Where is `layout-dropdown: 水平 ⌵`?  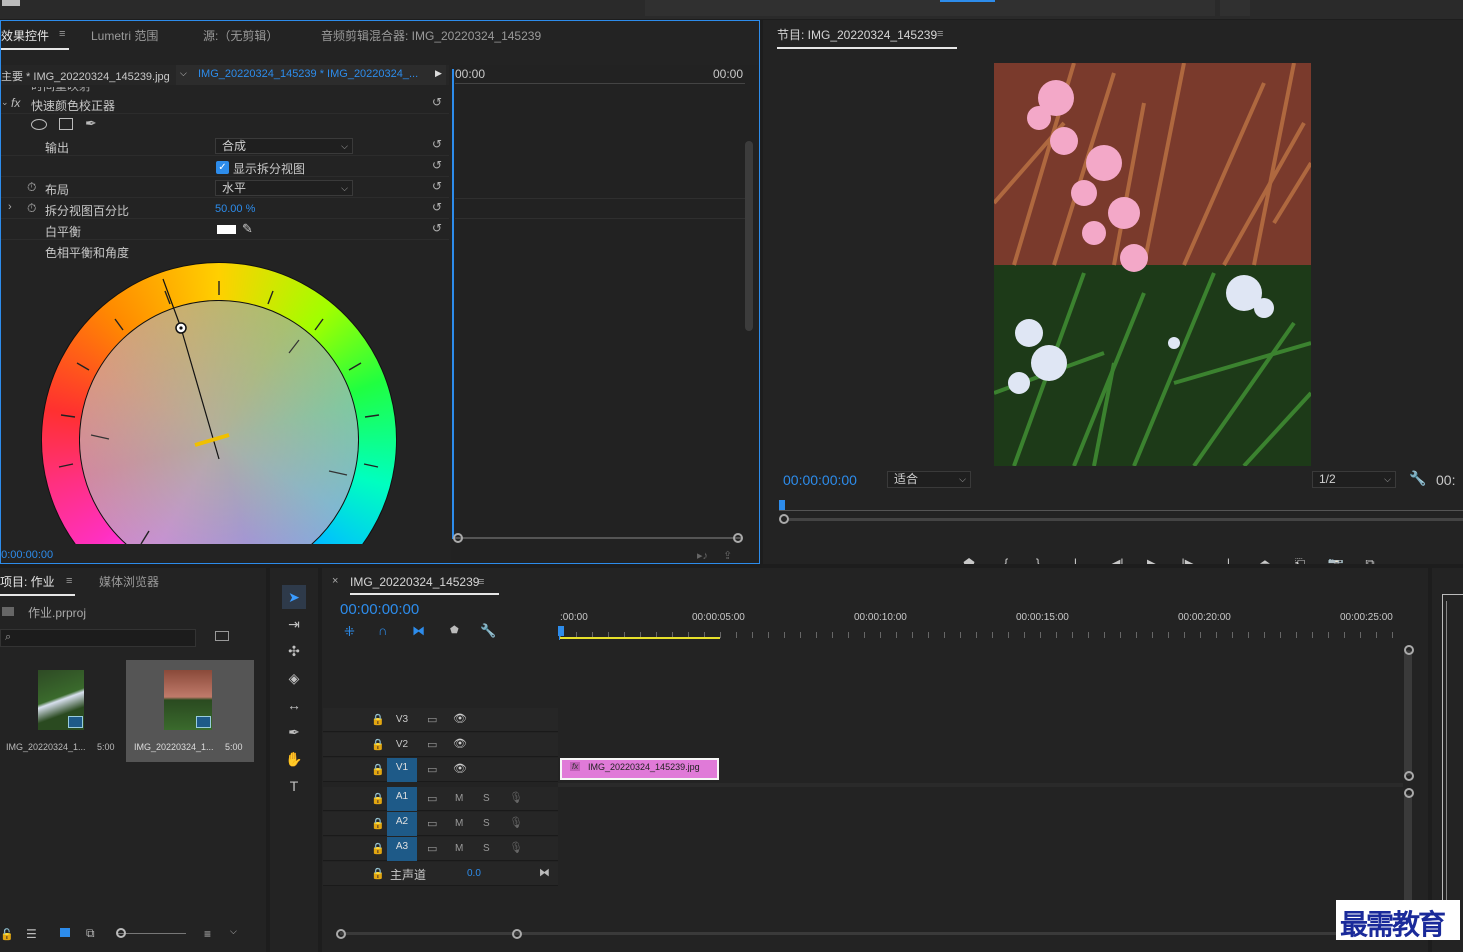 layout-dropdown: 水平 ⌵ is located at coordinates (284, 188).